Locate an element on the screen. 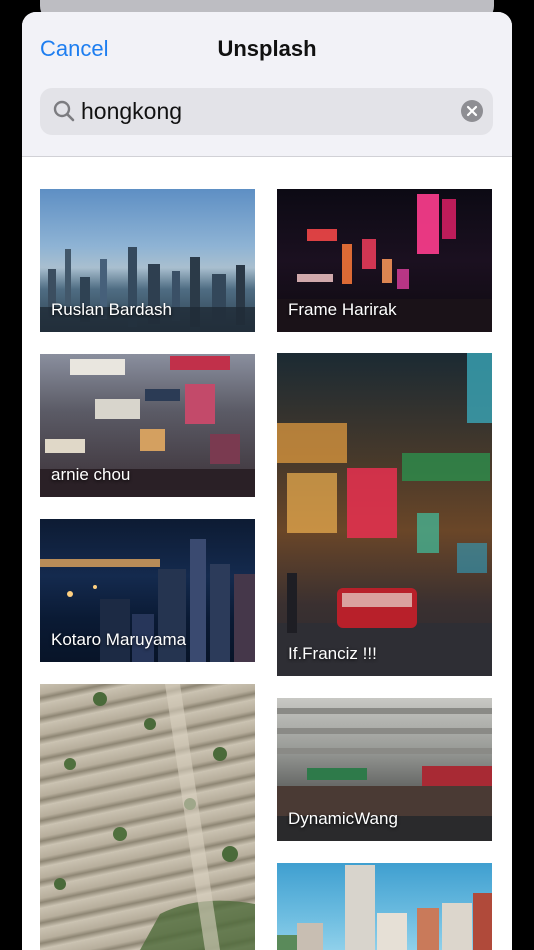  photo-author: DynamicWang is located at coordinates (343, 818).